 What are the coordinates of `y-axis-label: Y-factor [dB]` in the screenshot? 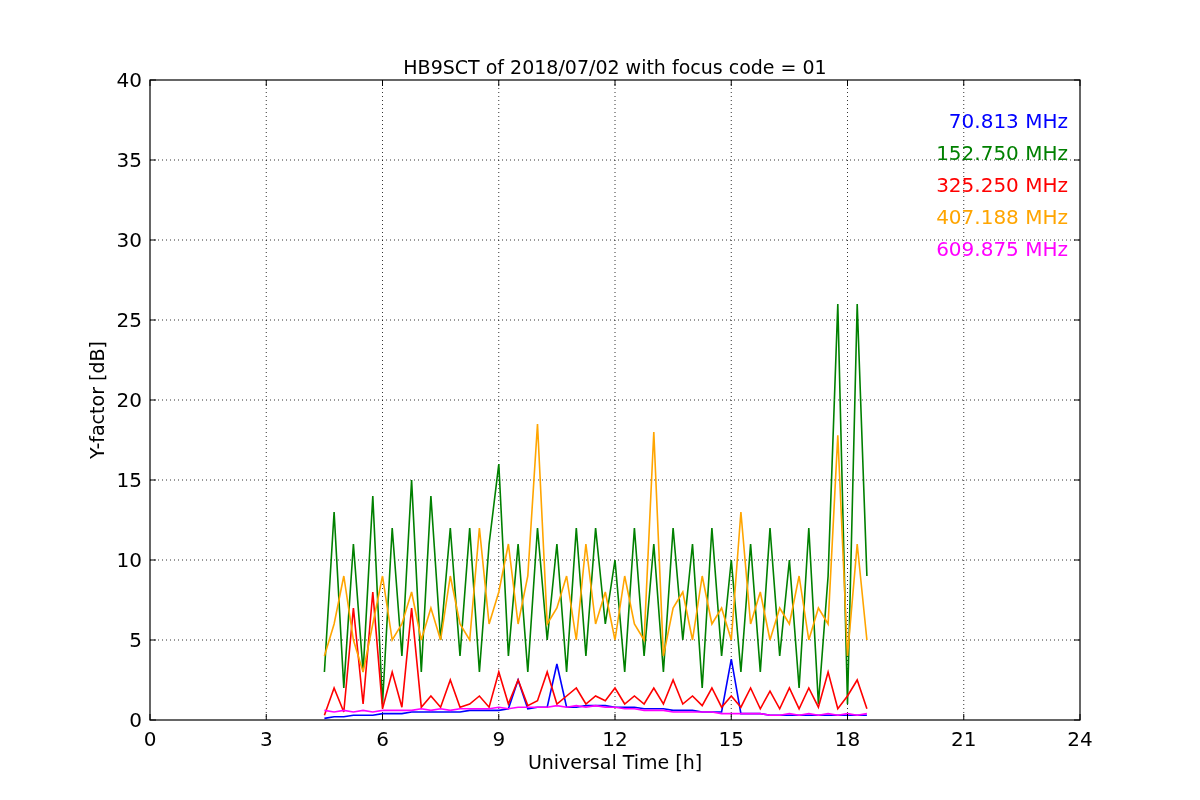 It's located at (97, 400).